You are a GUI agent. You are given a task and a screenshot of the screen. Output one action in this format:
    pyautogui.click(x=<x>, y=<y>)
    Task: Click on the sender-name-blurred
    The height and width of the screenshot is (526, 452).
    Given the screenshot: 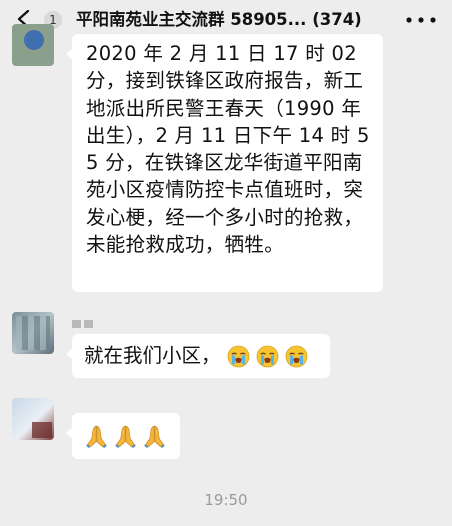 What is the action you would take?
    pyautogui.click(x=92, y=320)
    